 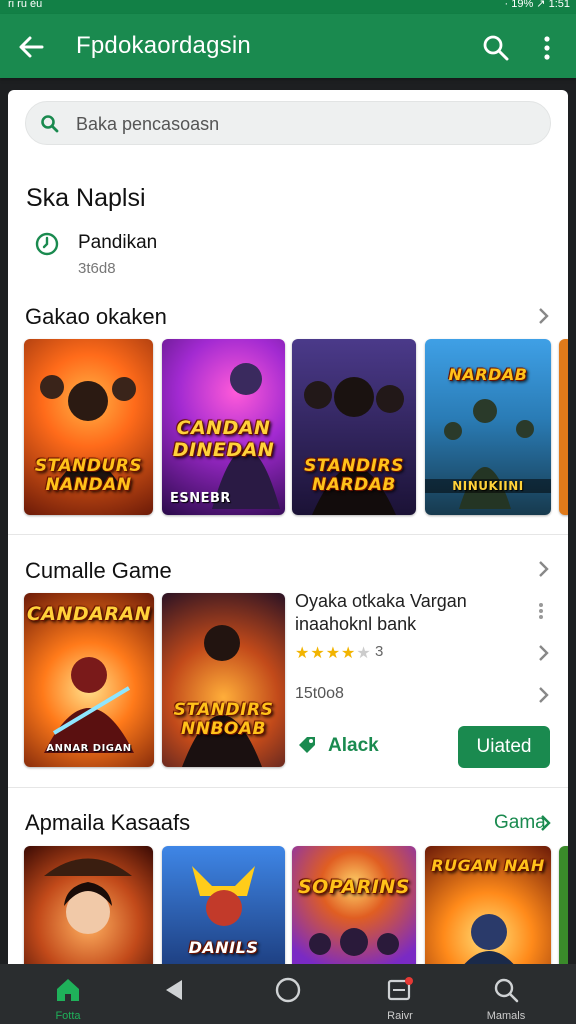 I want to click on recommended-item-name: Pandikan, so click(x=117, y=243).